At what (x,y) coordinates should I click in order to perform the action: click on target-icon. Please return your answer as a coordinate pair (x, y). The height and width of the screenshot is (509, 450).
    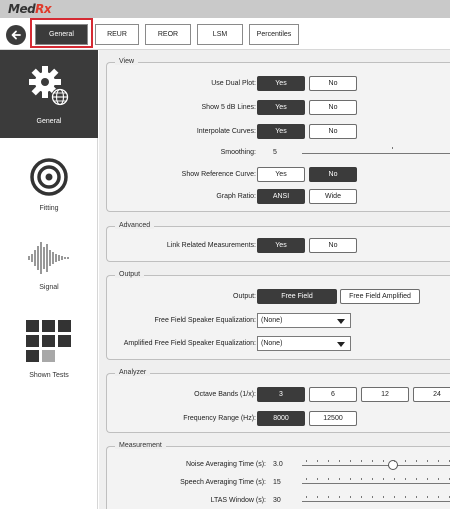
    Looking at the image, I should click on (49, 177).